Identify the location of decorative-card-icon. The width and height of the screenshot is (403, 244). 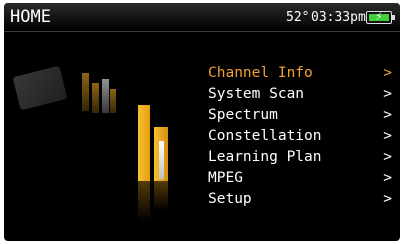
(40, 88).